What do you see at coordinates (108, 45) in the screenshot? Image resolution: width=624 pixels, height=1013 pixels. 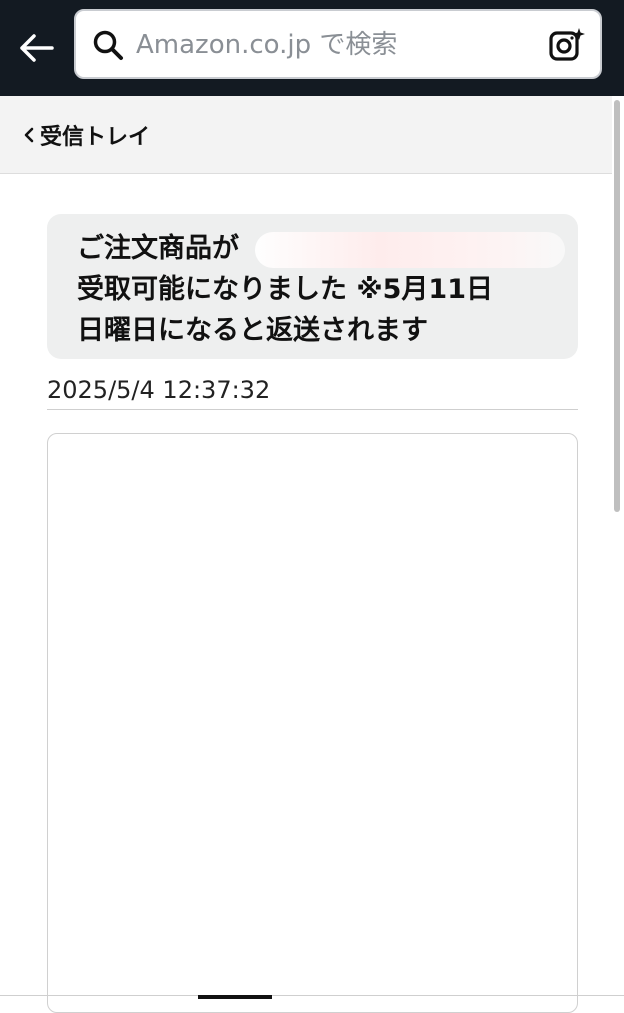 I see `search-icon` at bounding box center [108, 45].